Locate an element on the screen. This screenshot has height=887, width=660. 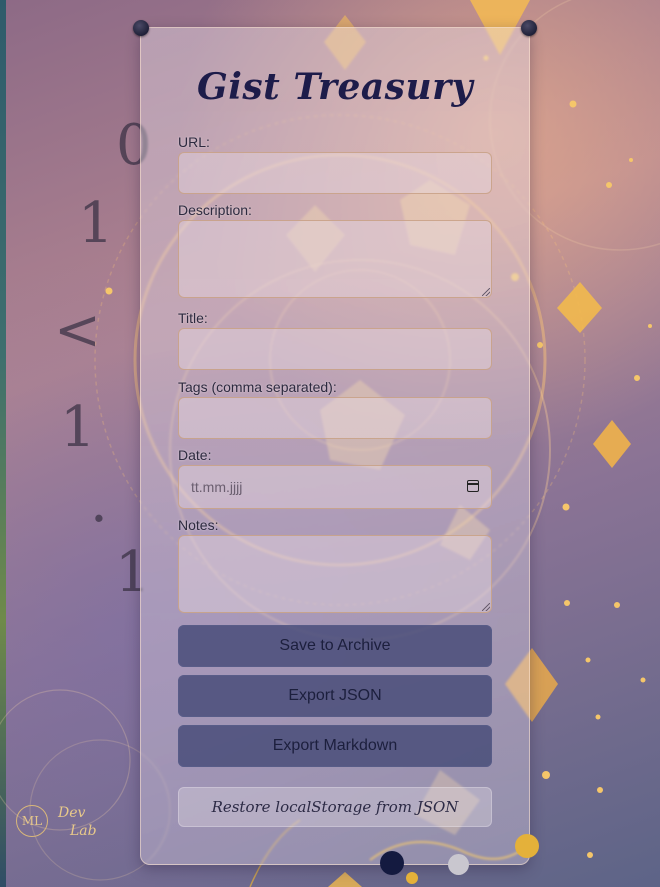
logo-text: Dev Lab is located at coordinates (77, 822).